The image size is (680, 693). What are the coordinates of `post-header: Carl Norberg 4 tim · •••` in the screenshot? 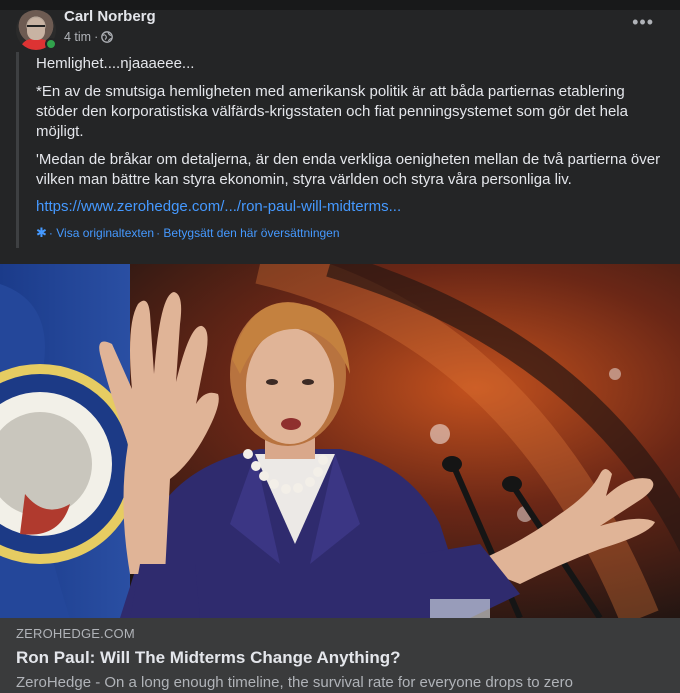 It's located at (340, 29).